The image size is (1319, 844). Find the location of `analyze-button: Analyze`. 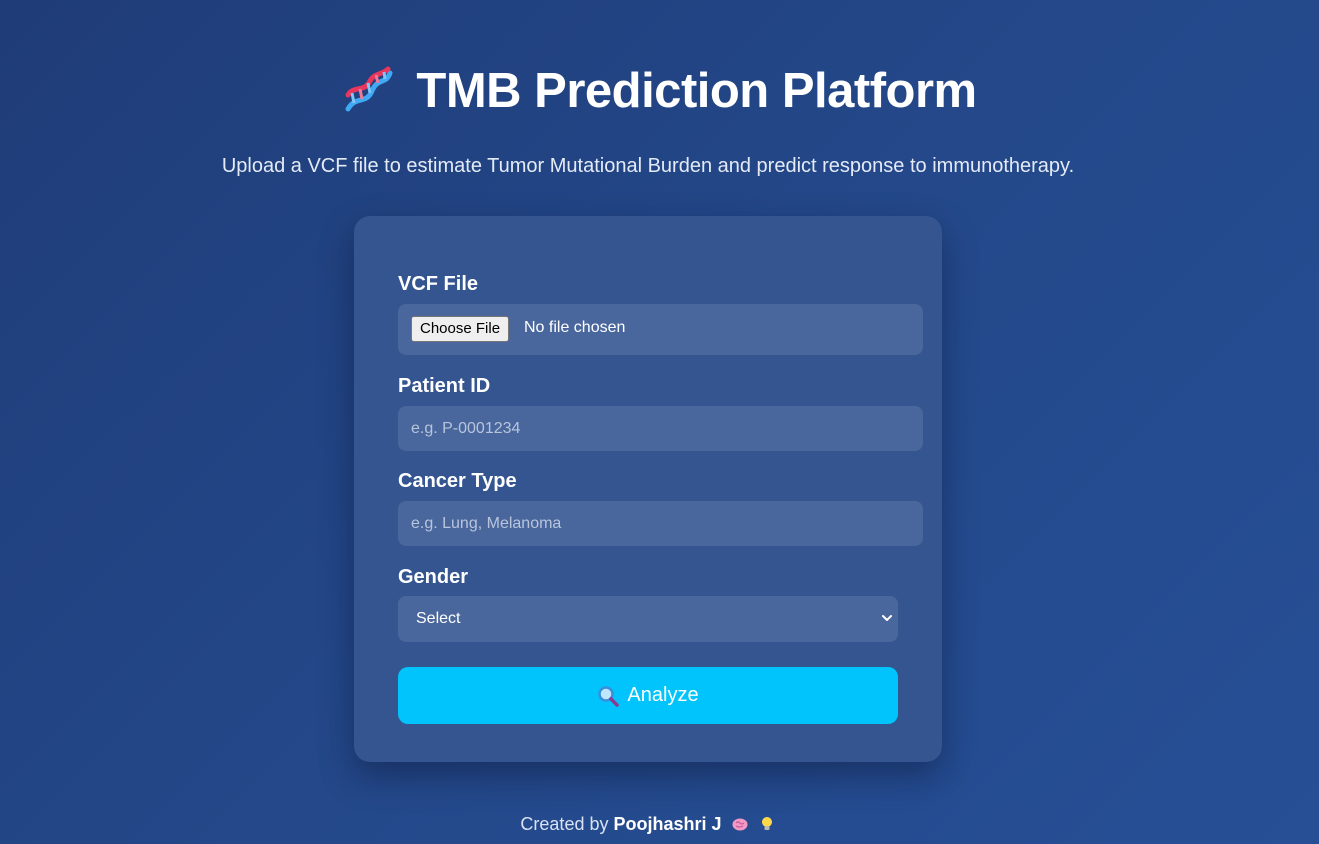

analyze-button: Analyze is located at coordinates (648, 695).